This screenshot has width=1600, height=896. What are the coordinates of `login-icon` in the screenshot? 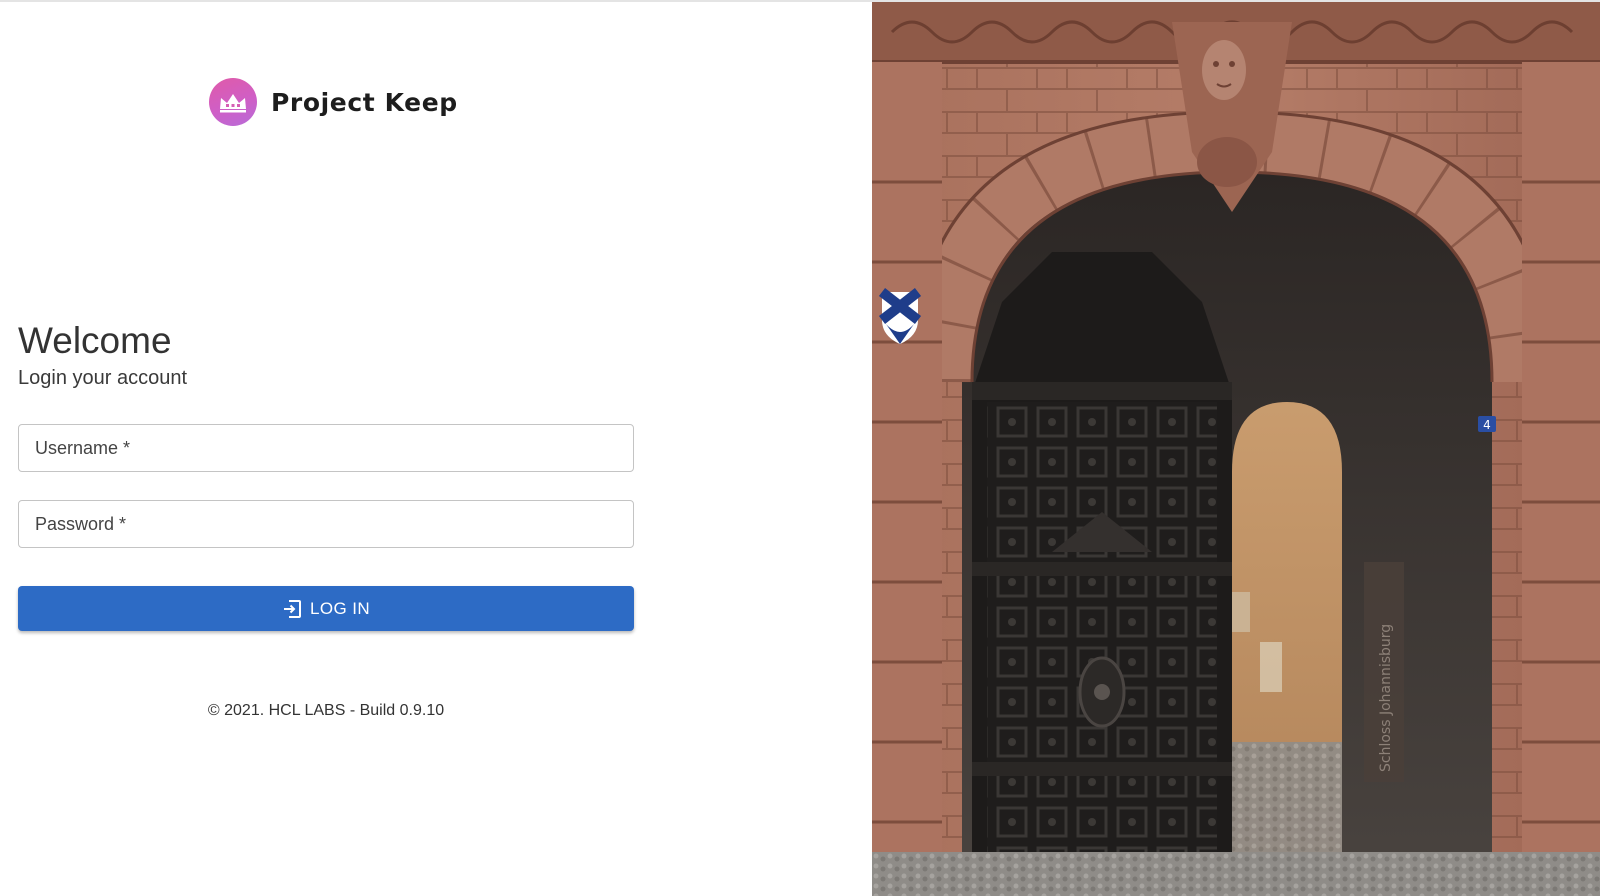 It's located at (292, 609).